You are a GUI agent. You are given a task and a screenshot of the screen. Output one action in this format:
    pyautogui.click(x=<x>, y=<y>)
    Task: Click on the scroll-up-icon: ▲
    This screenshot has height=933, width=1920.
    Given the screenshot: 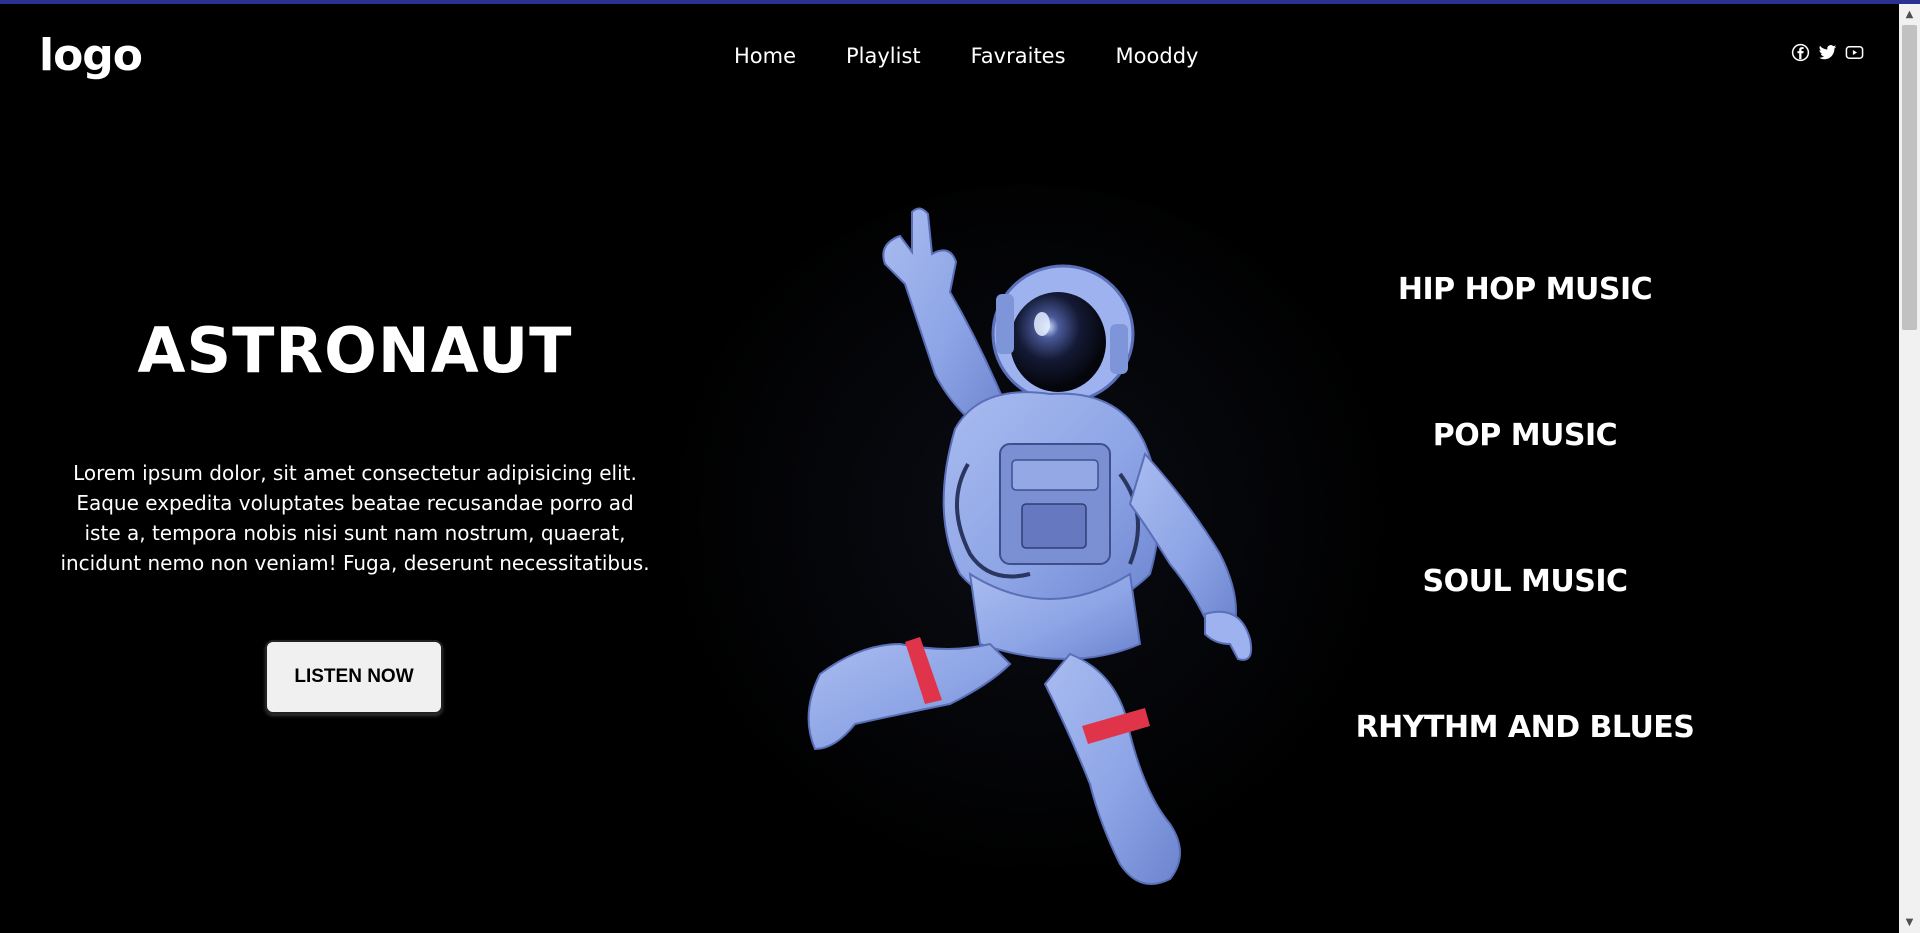 What is the action you would take?
    pyautogui.click(x=1909, y=14)
    